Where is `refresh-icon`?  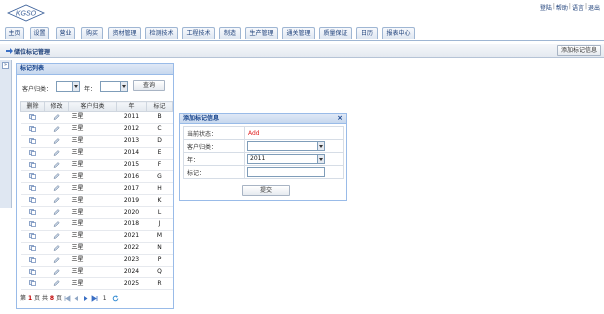 refresh-icon is located at coordinates (115, 298).